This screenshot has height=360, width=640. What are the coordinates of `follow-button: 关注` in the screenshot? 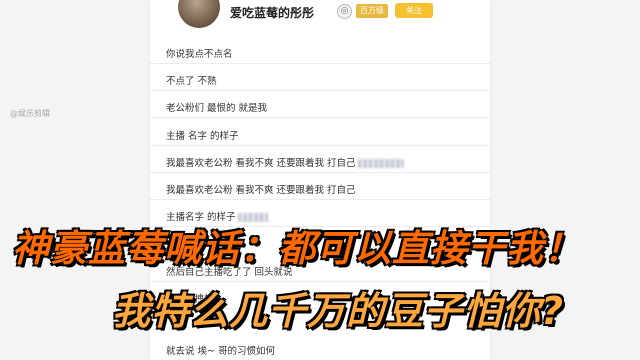 It's located at (414, 10).